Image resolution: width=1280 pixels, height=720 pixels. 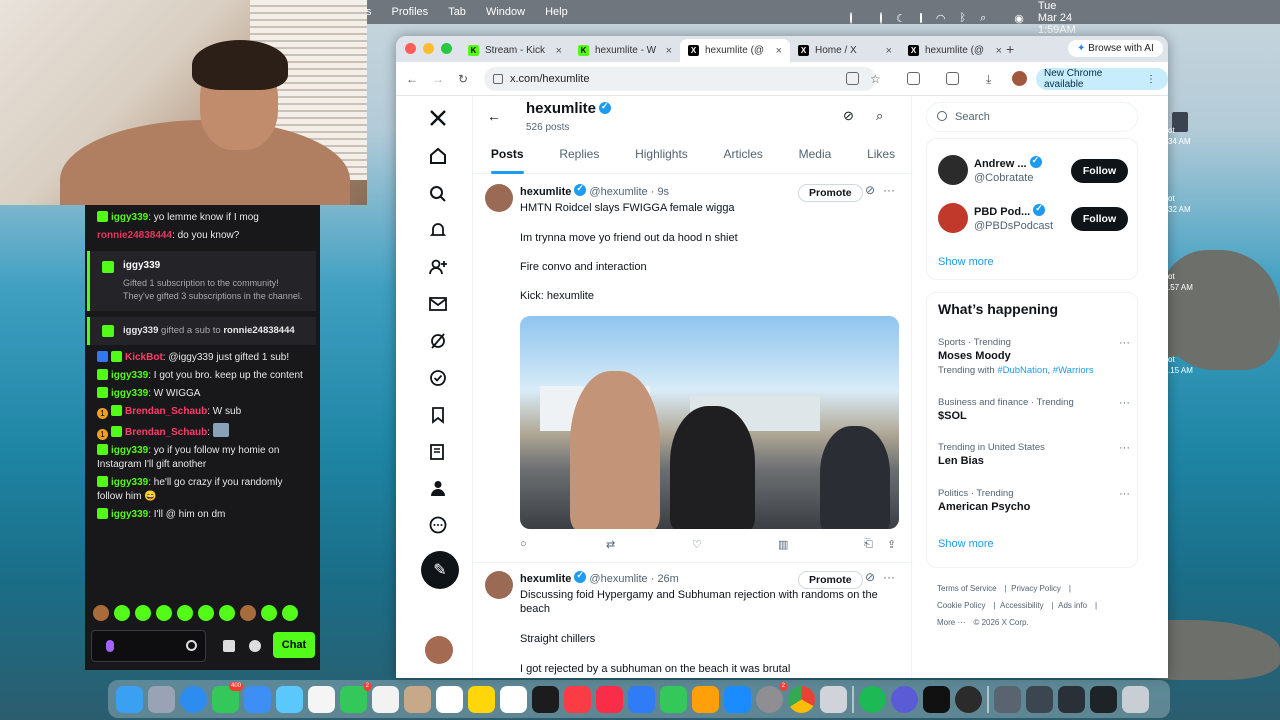 I want to click on freeform-icon, so click(x=513, y=699).